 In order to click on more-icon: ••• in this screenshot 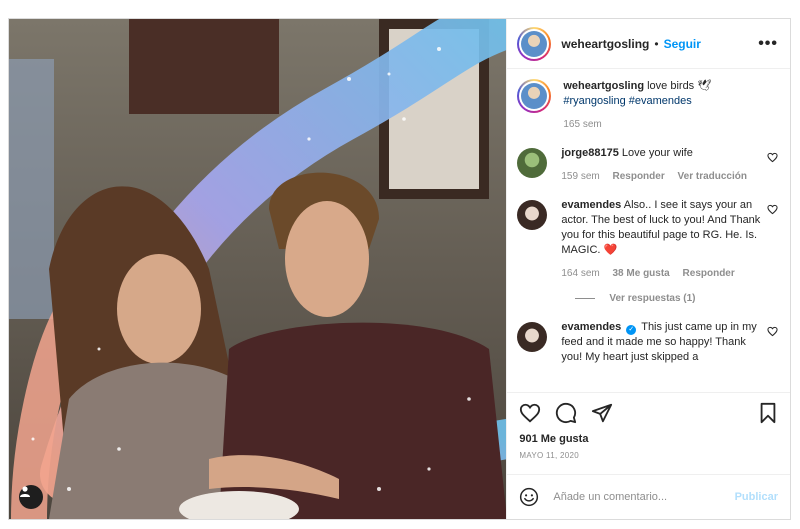, I will do `click(768, 44)`.